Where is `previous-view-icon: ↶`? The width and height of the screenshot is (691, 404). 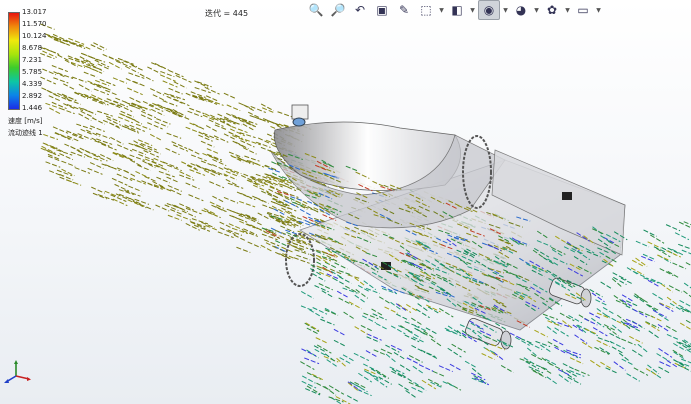
previous-view-icon: ↶ is located at coordinates (360, 10).